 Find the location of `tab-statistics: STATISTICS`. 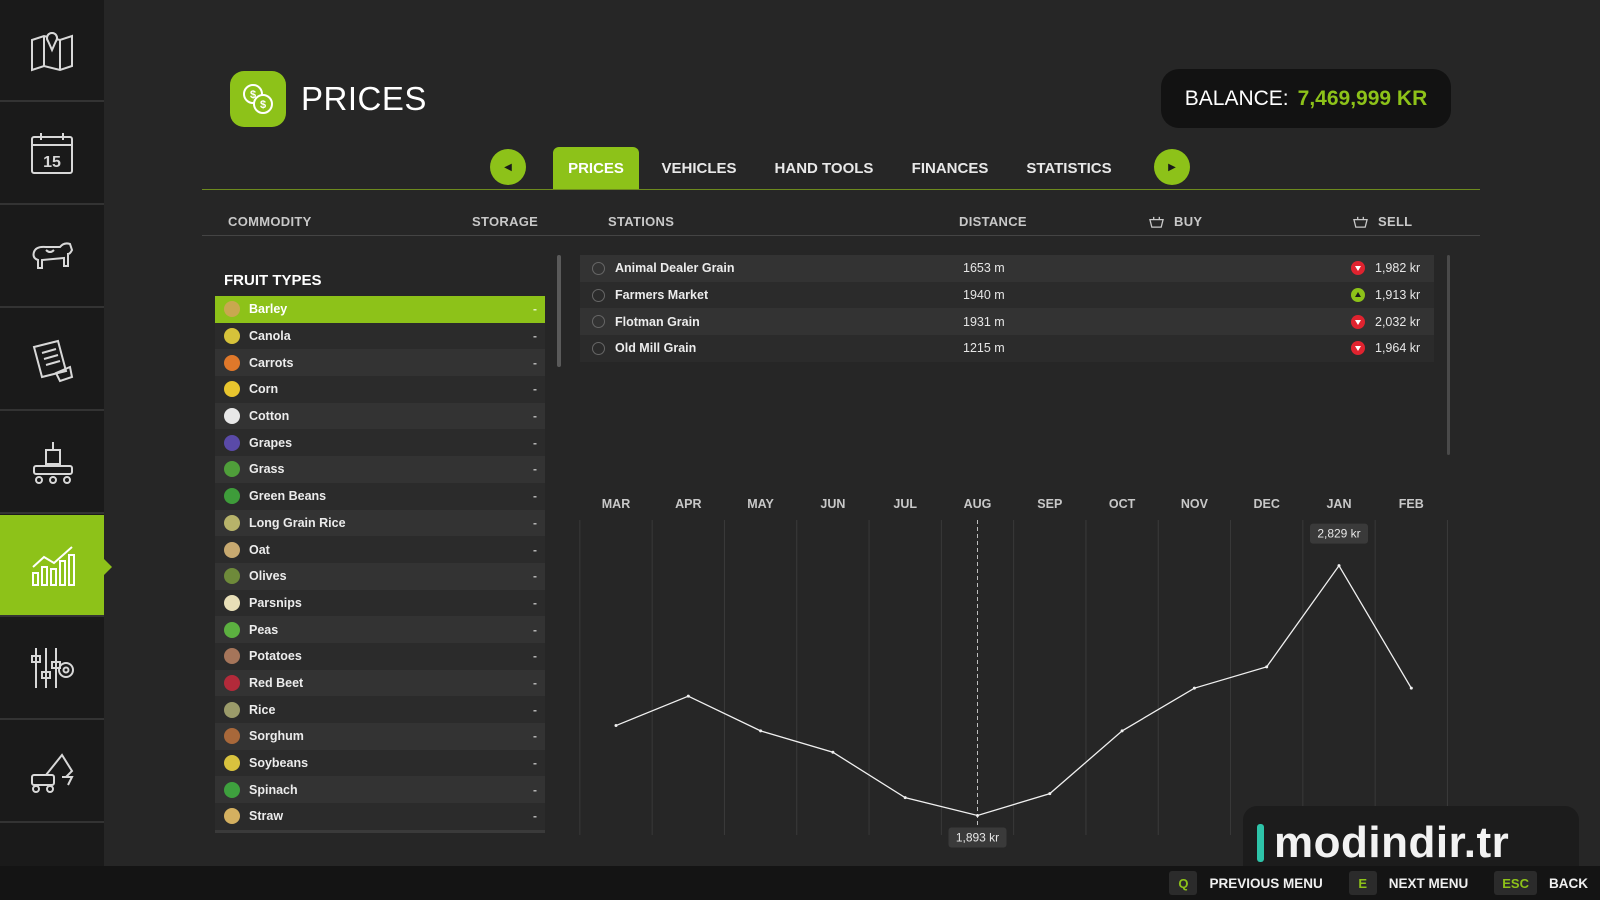

tab-statistics: STATISTICS is located at coordinates (1069, 168).